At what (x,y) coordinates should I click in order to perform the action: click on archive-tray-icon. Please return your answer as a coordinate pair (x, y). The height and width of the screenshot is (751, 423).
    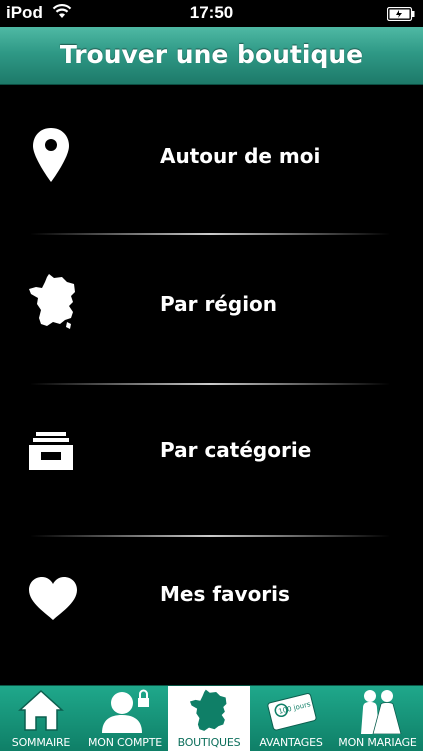
    Looking at the image, I should click on (51, 453).